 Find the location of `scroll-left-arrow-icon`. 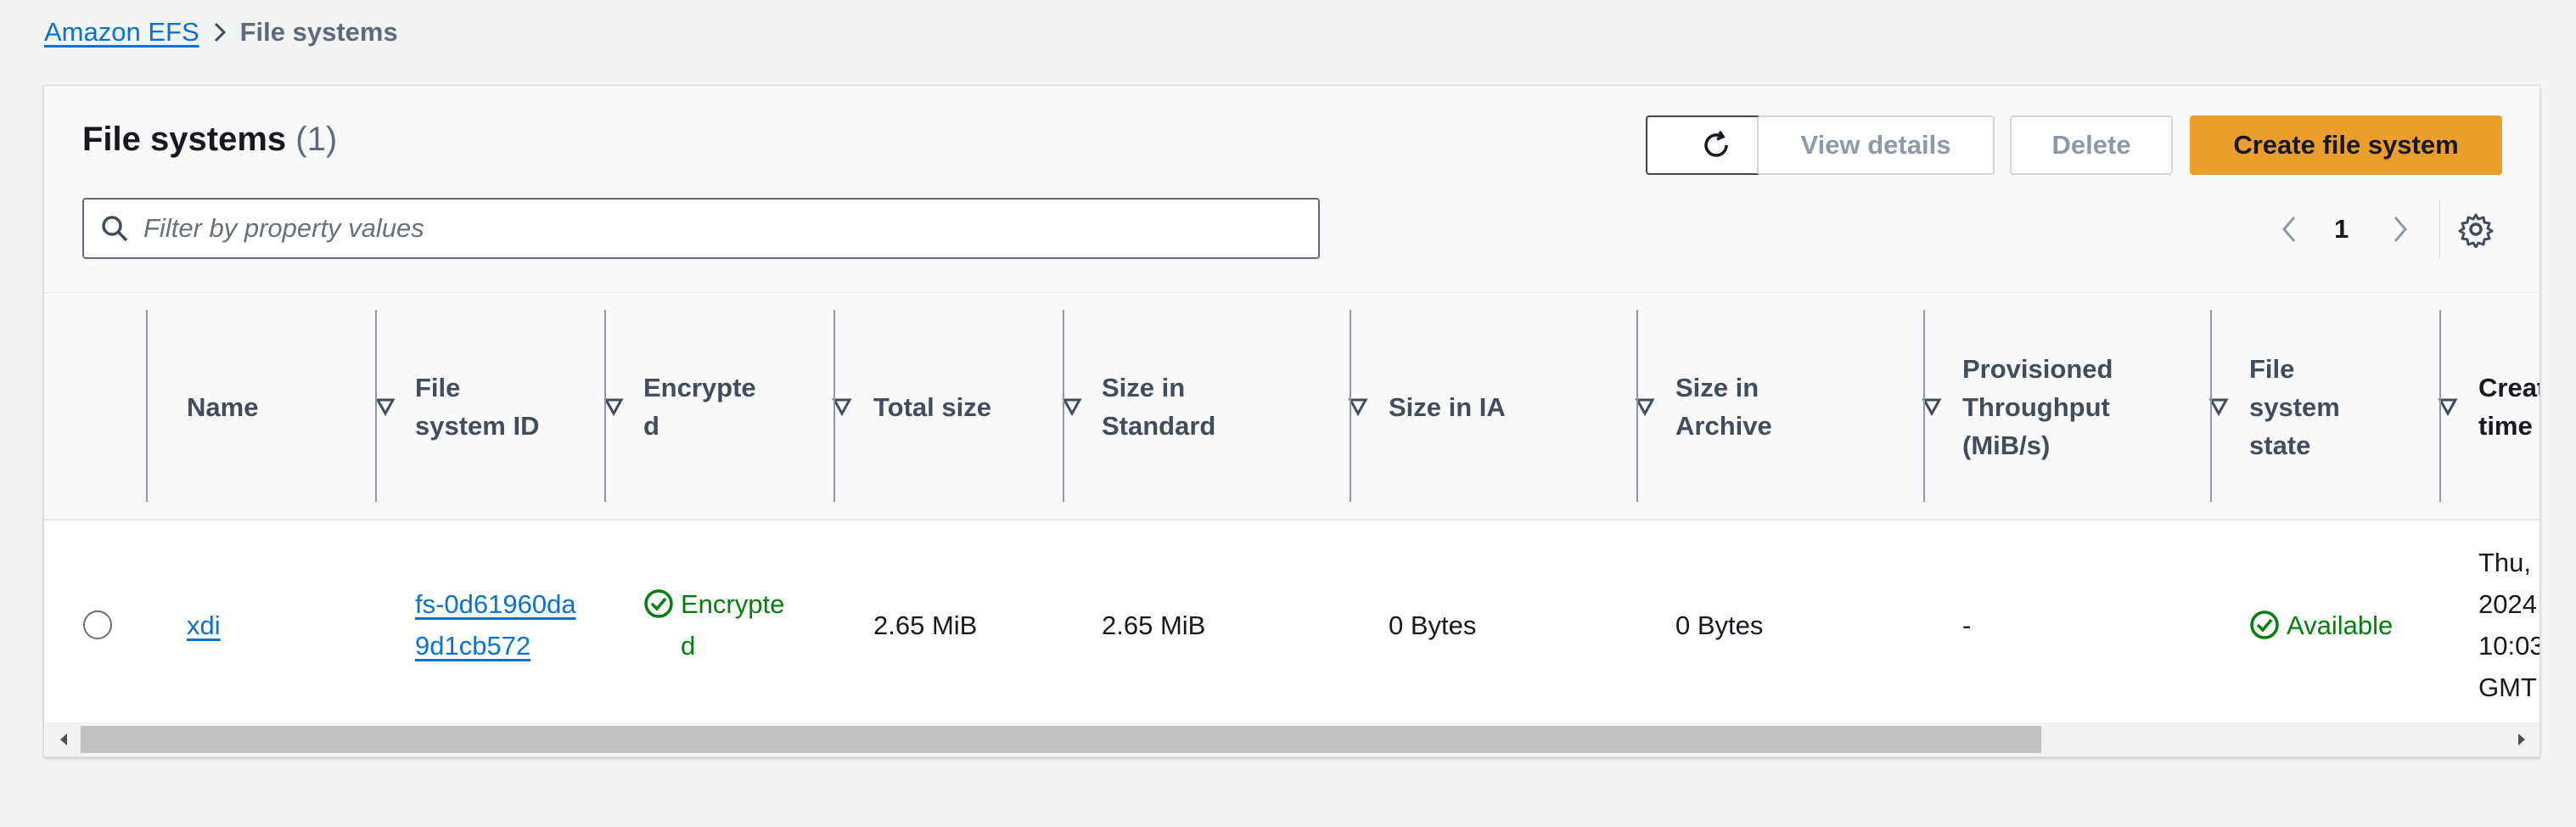

scroll-left-arrow-icon is located at coordinates (63, 739).